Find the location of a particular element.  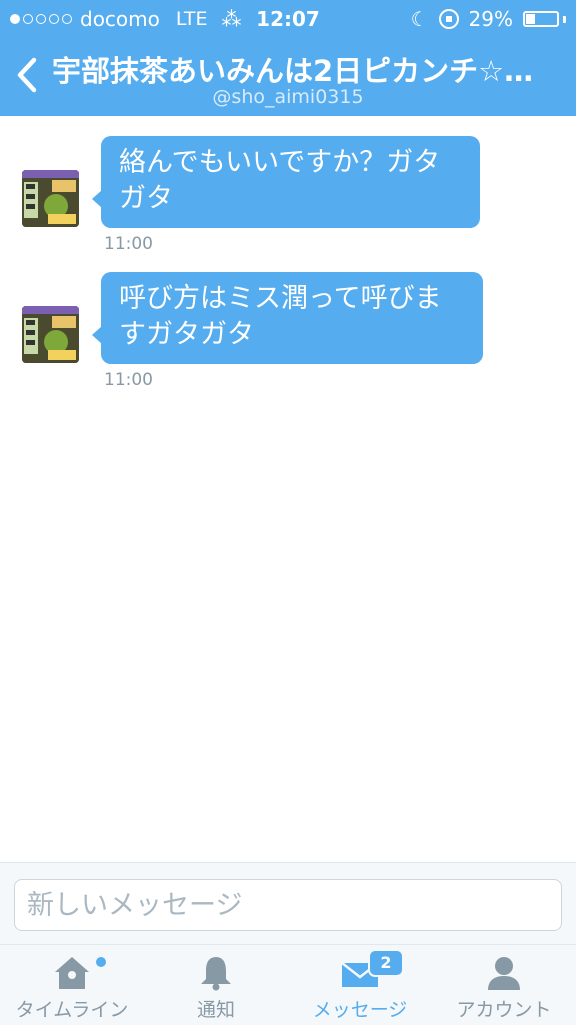

status-right: ☾ 29% is located at coordinates (488, 19).